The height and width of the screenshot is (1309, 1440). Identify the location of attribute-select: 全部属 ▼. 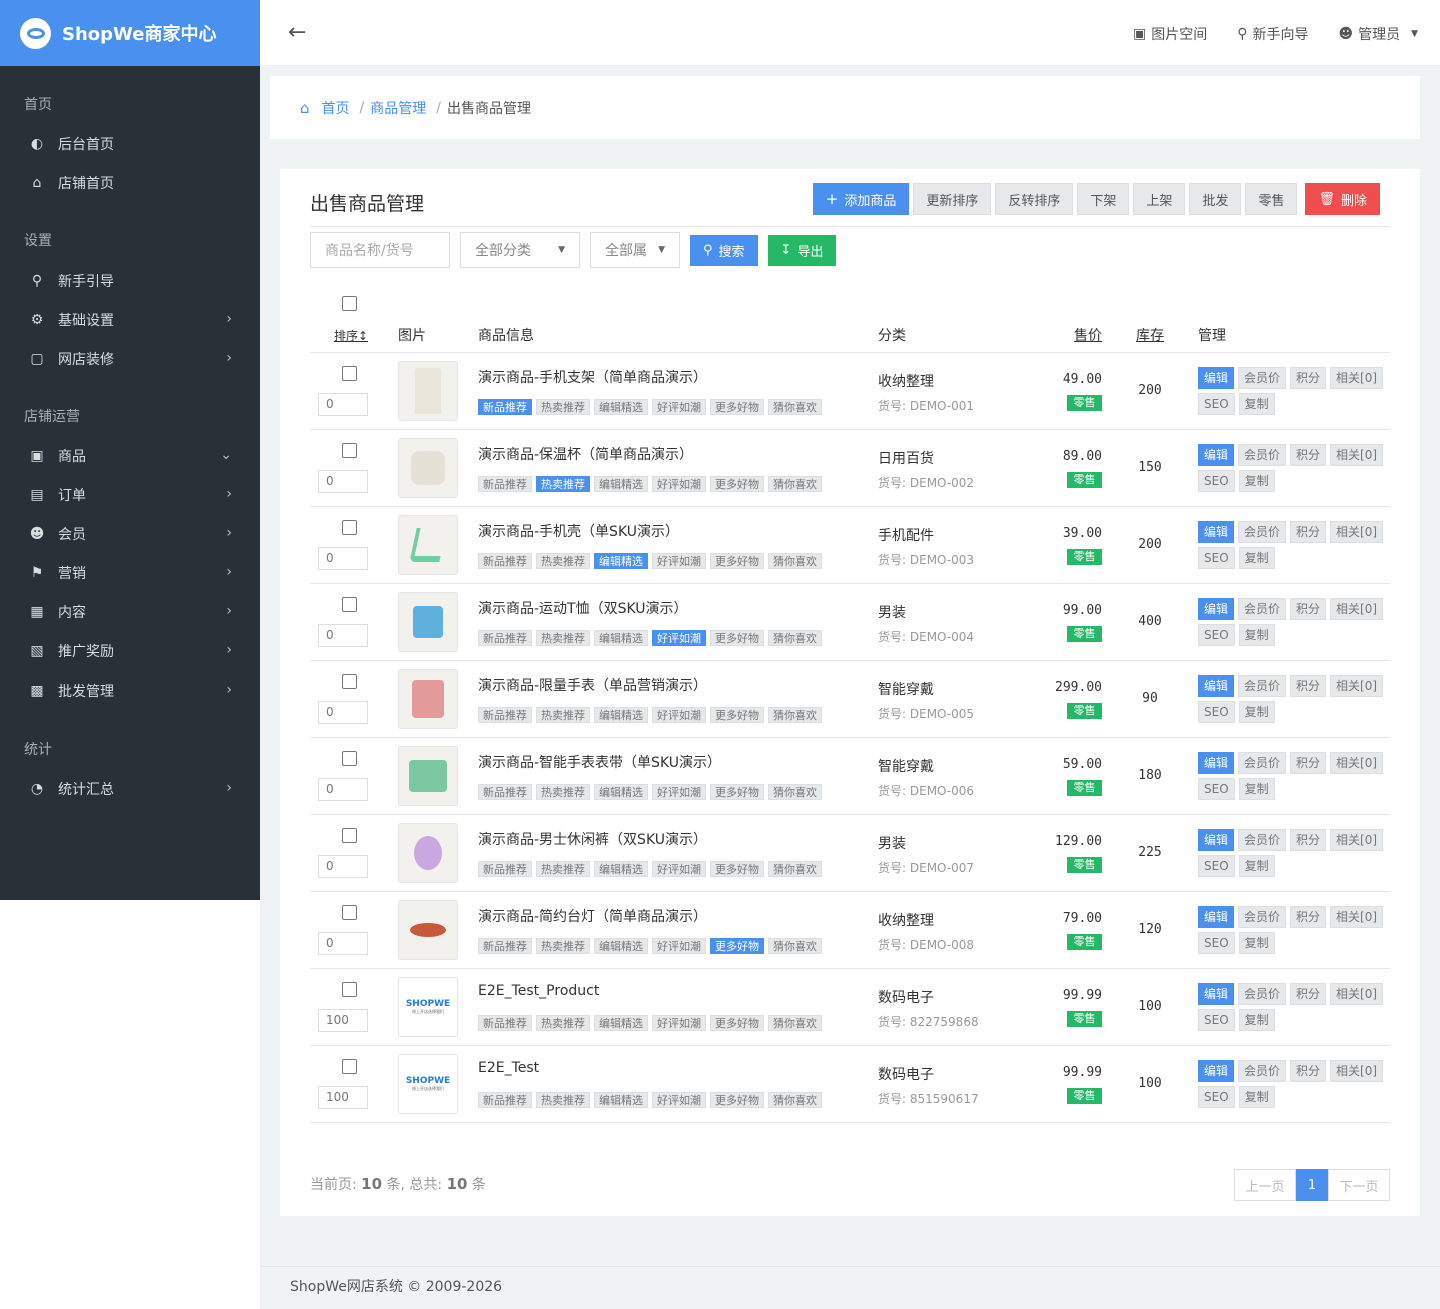
(635, 250).